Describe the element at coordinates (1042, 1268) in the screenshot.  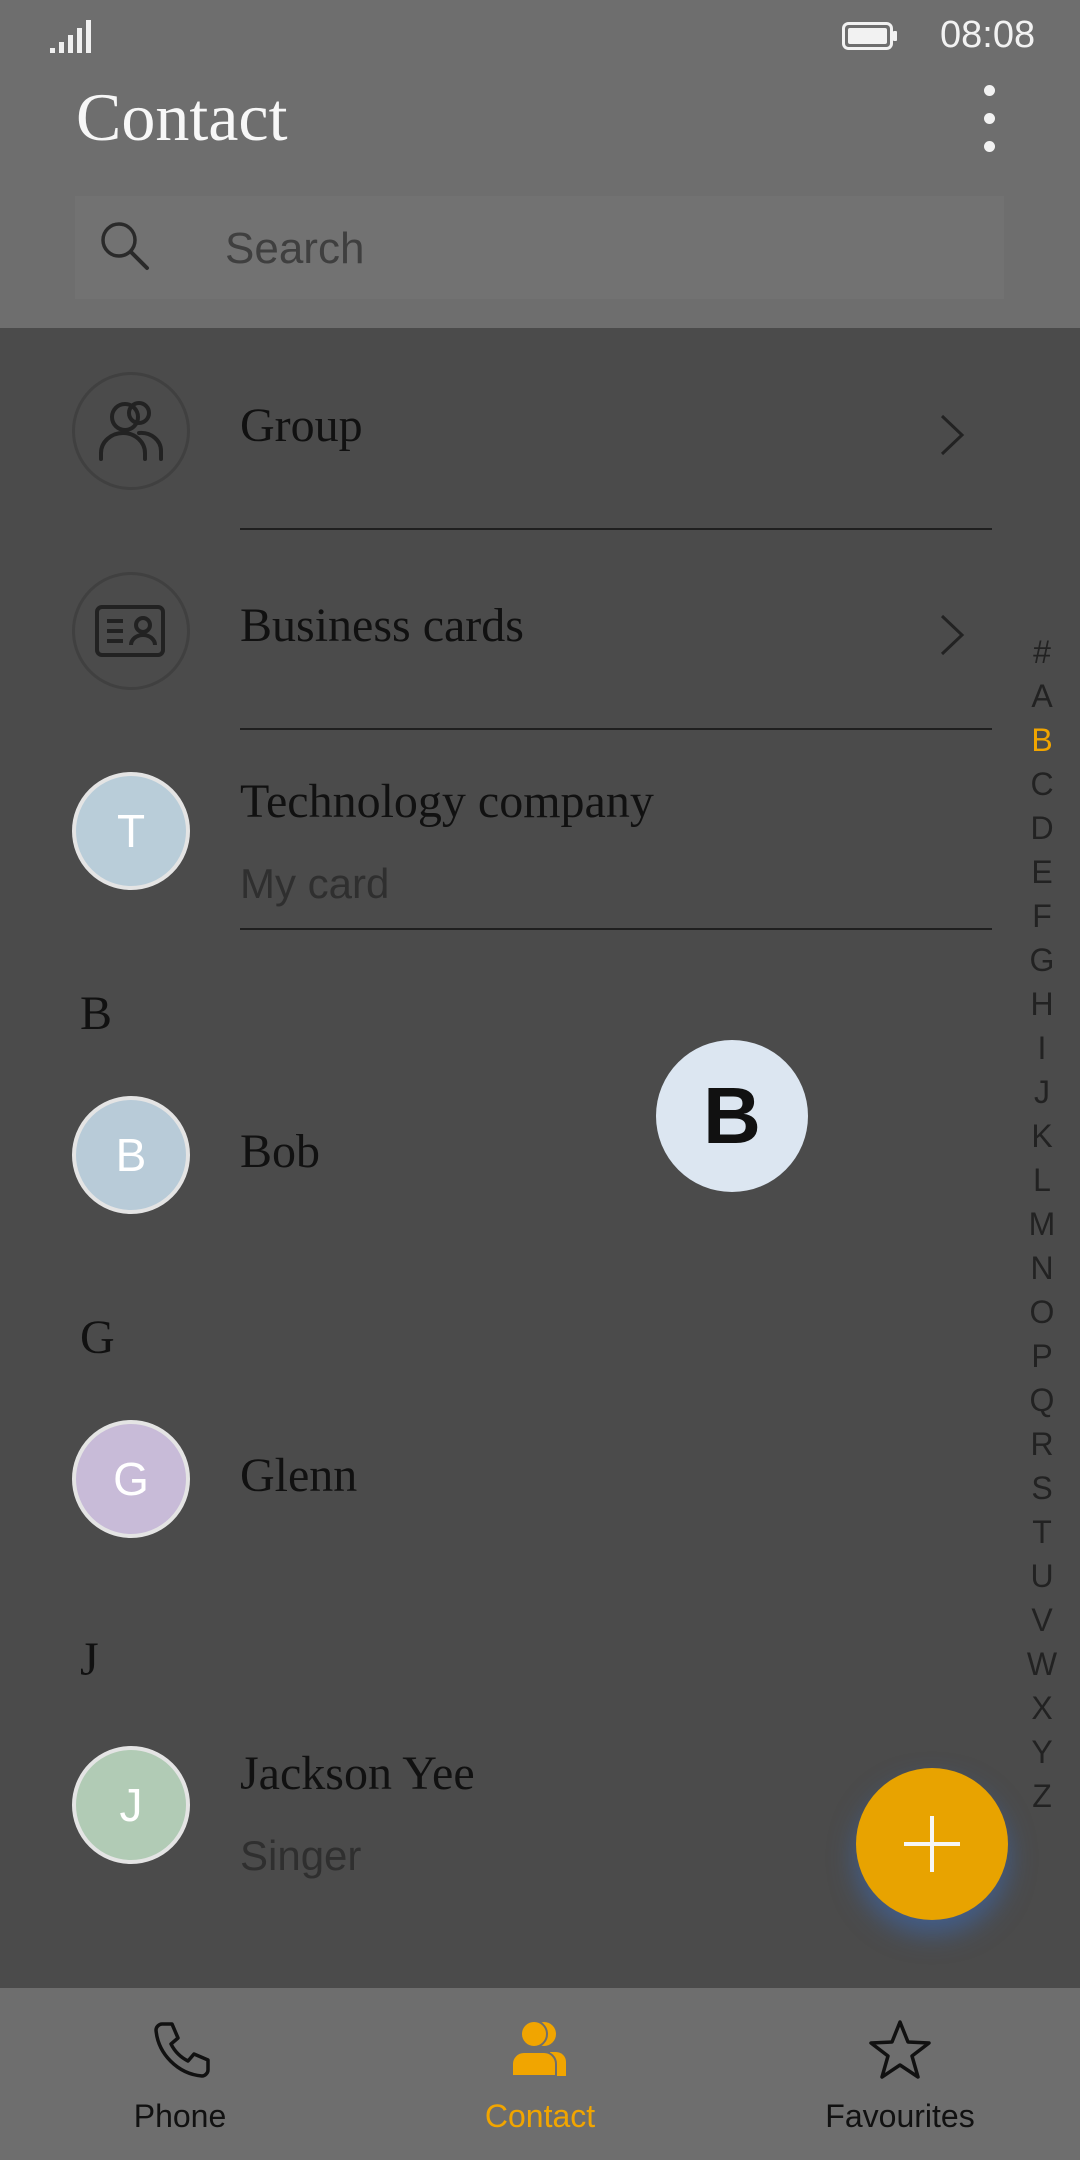
I see `index-letter: N` at that location.